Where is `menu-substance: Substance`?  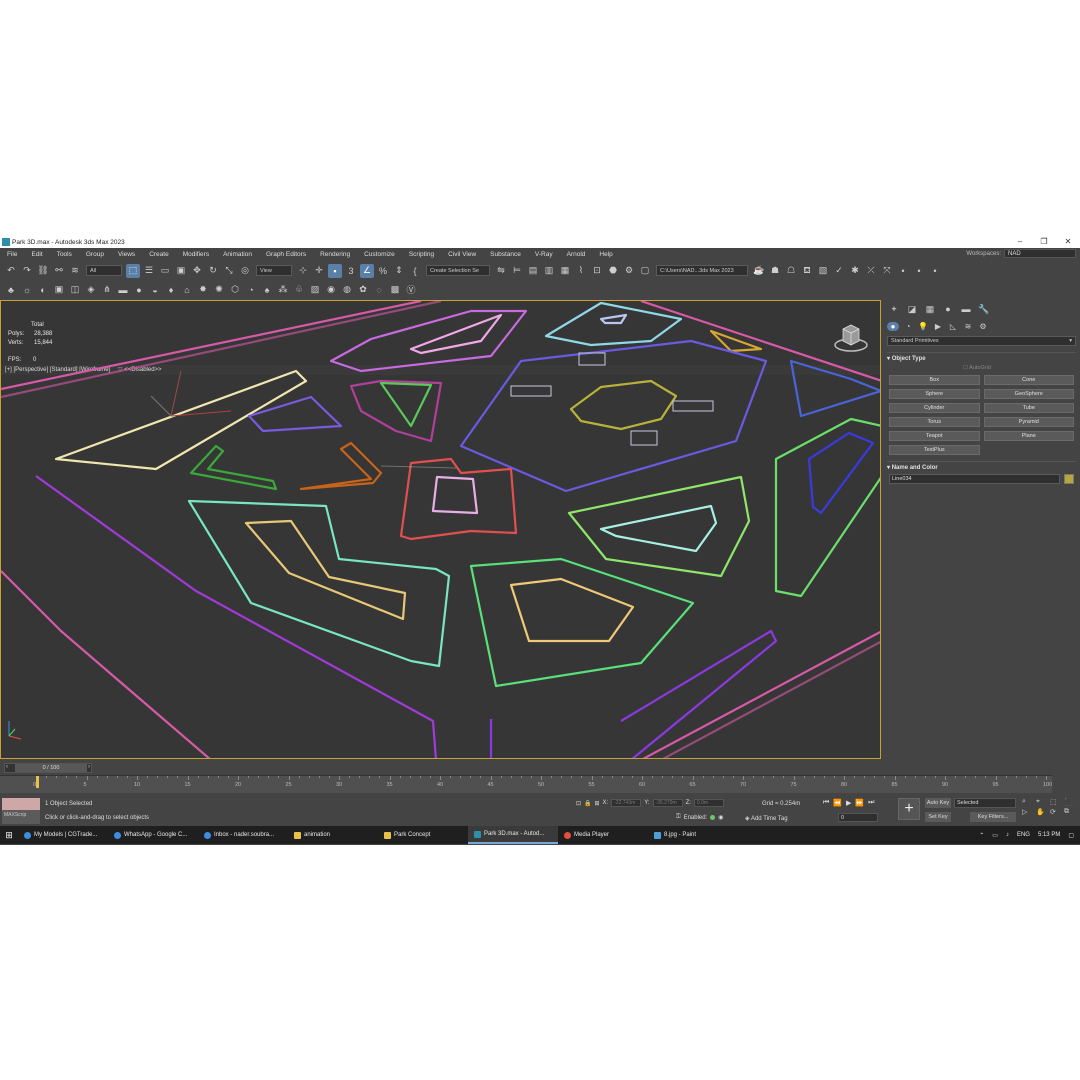 menu-substance: Substance is located at coordinates (505, 254).